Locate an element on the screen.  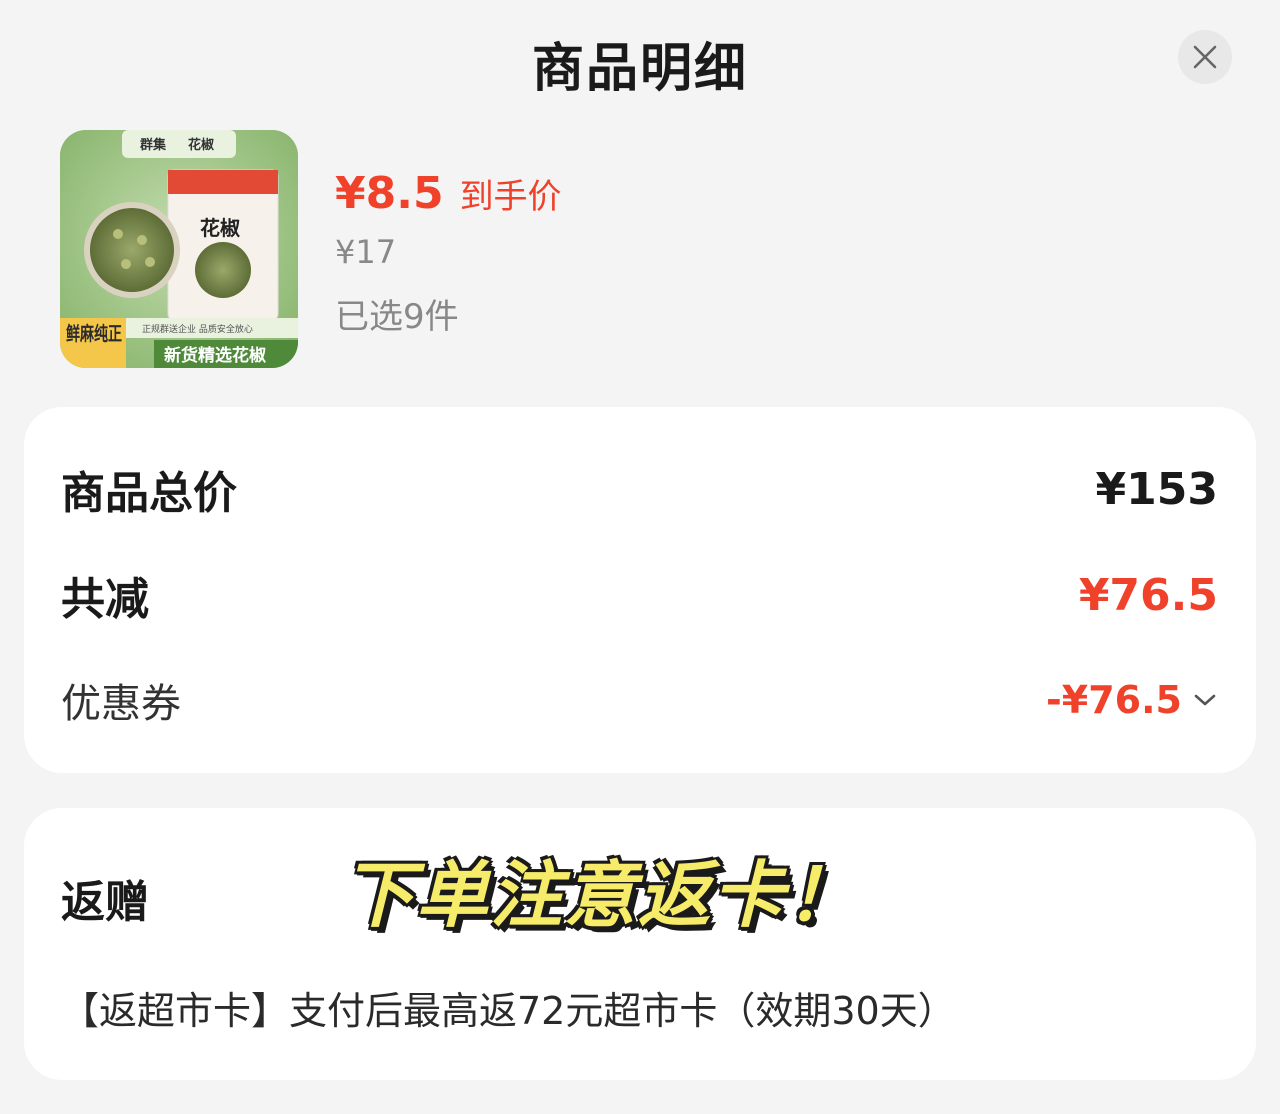
final-price: ¥8.5 is located at coordinates (389, 193).